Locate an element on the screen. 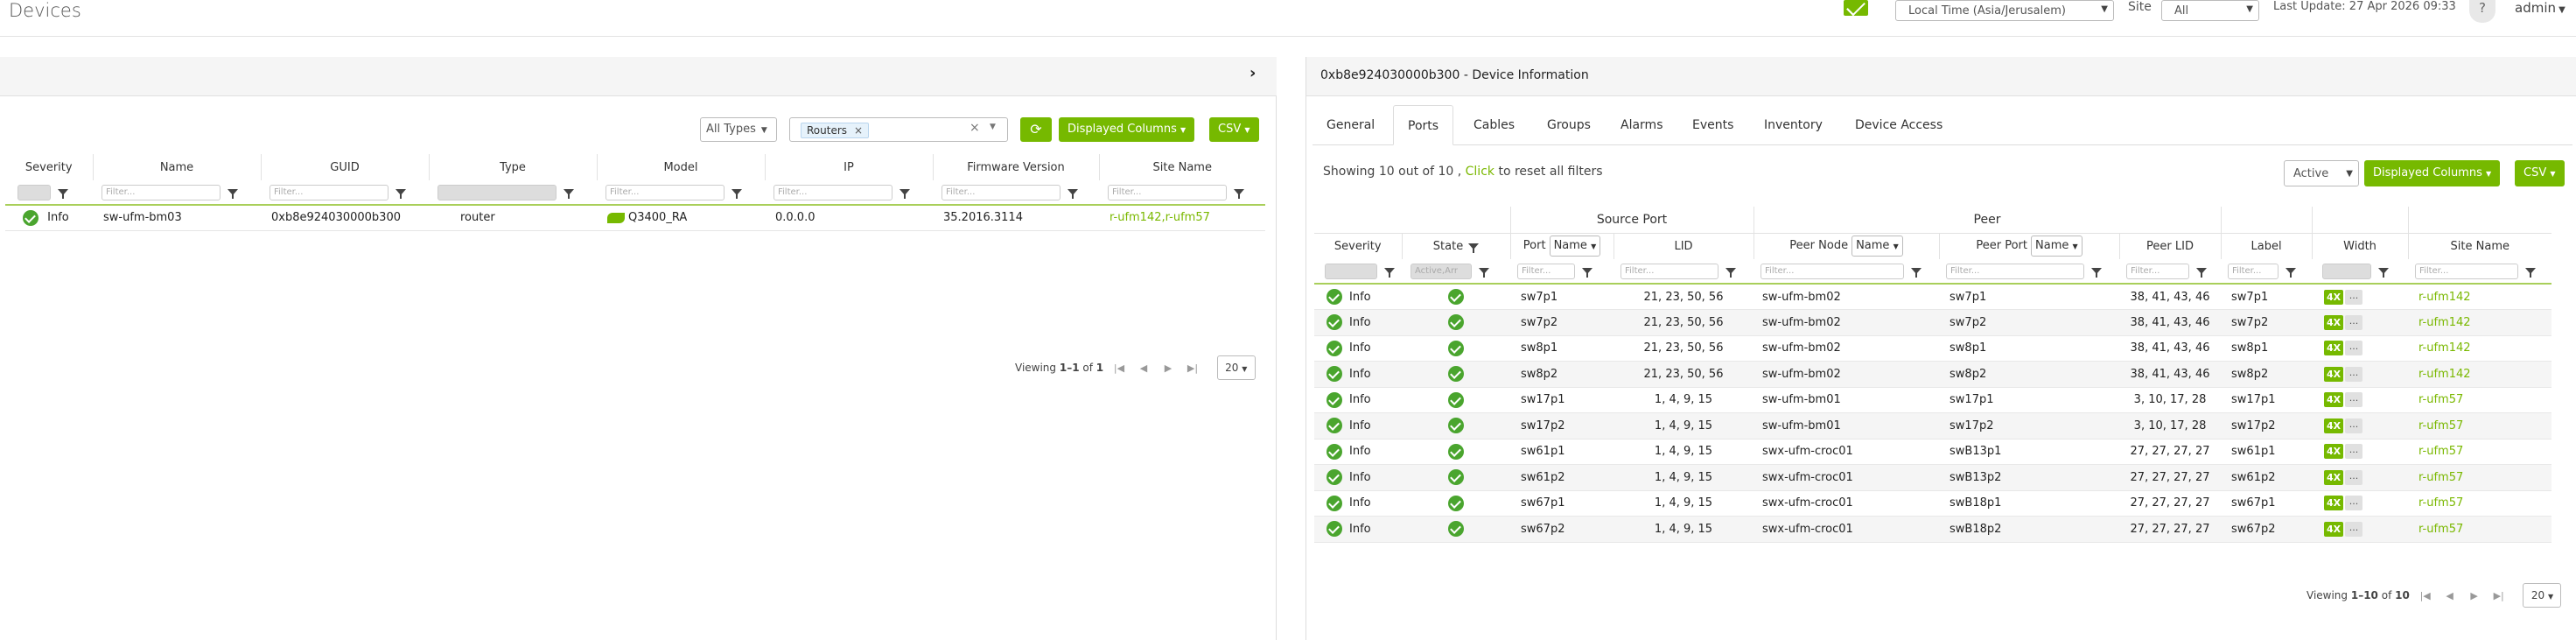 Image resolution: width=2576 pixels, height=640 pixels. width-filter is located at coordinates (2347, 271).